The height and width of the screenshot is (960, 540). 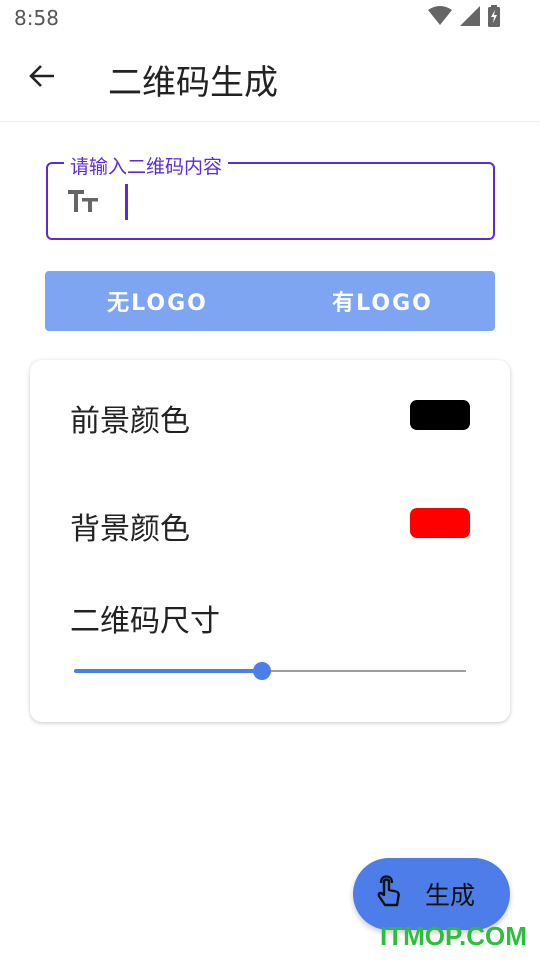 I want to click on generate-button: 生成, so click(x=431, y=894).